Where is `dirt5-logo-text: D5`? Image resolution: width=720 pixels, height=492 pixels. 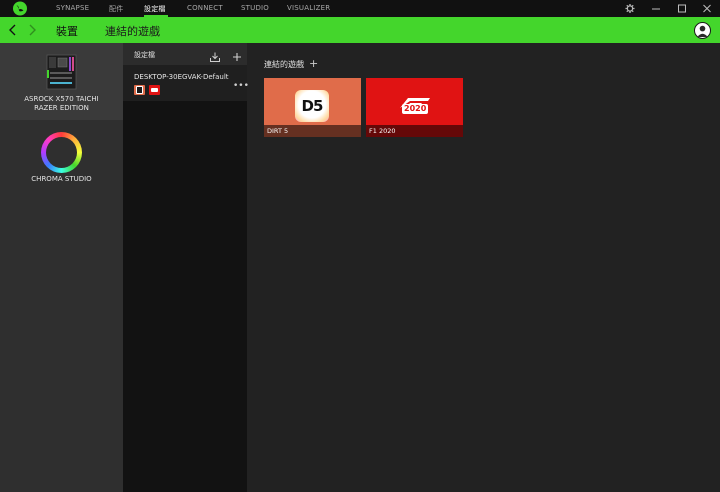 dirt5-logo-text: D5 is located at coordinates (312, 106).